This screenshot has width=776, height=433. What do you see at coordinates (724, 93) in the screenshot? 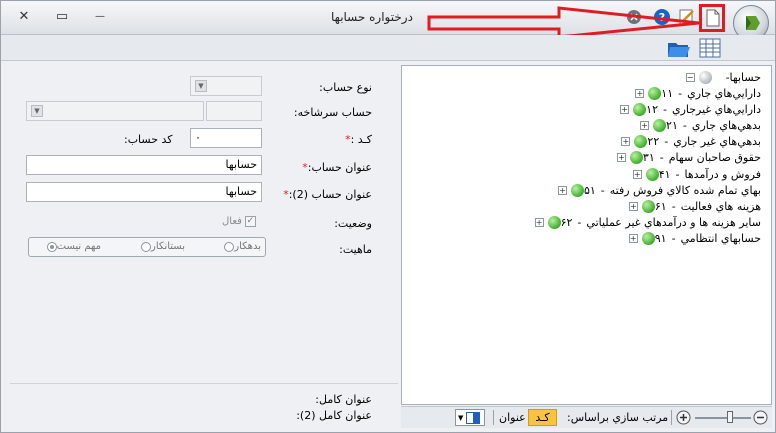
I see `tree-item-label: دارايي‌هاي جاري` at bounding box center [724, 93].